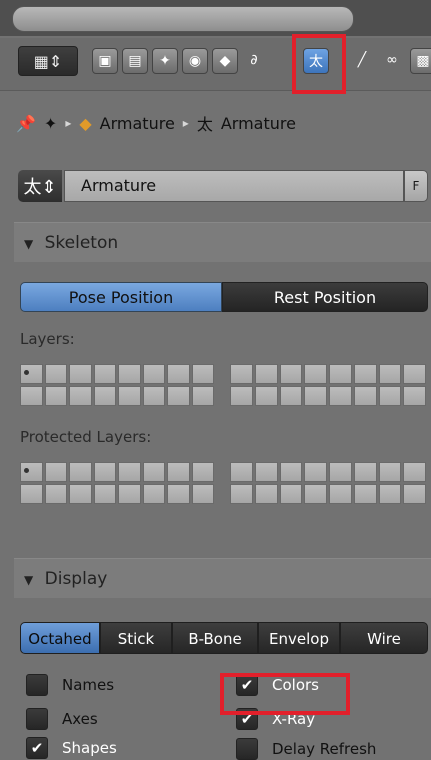  I want to click on bone-constraints-icon: ∞, so click(392, 60).